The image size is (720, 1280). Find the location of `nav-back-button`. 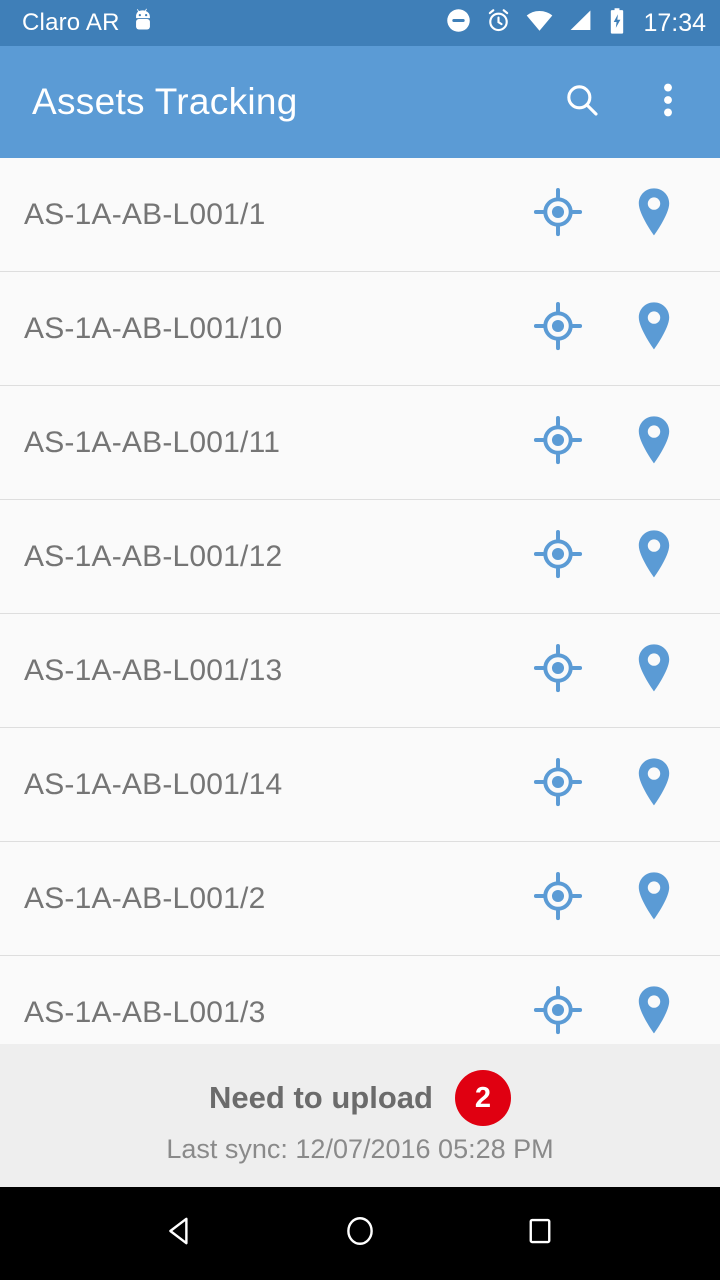

nav-back-button is located at coordinates (180, 1234).